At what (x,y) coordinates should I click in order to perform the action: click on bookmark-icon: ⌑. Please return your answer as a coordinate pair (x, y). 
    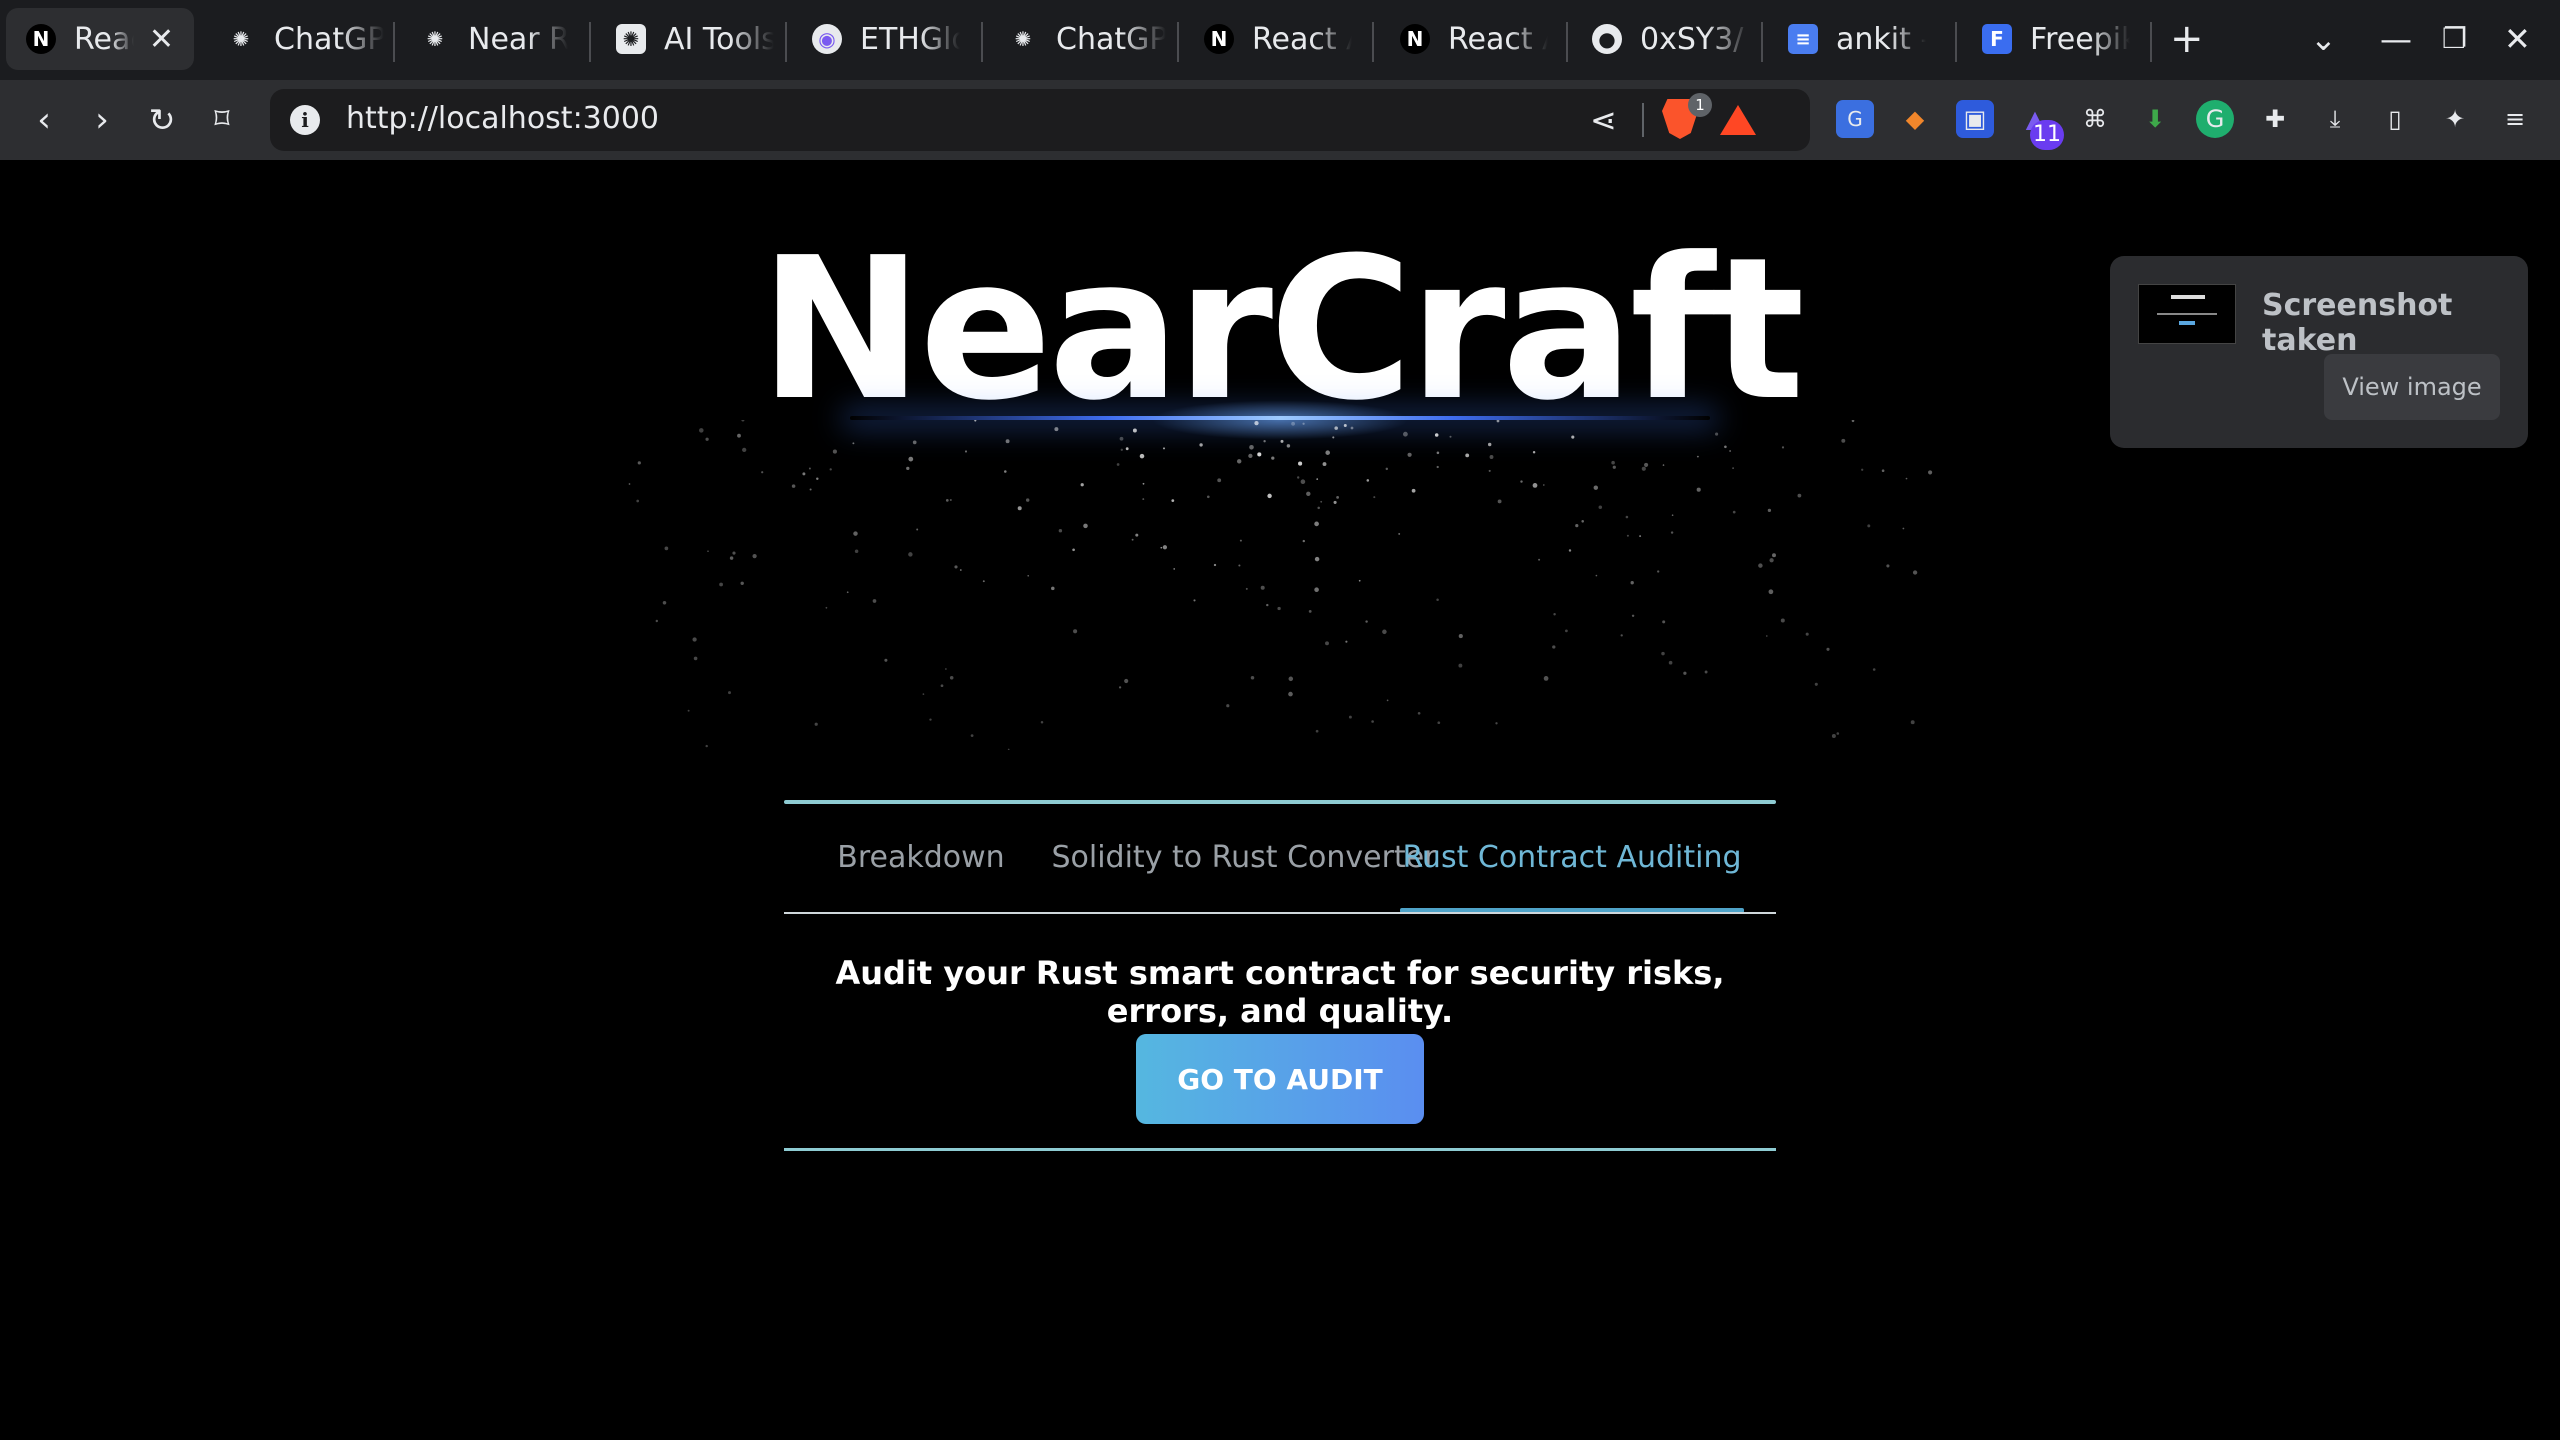
    Looking at the image, I should click on (222, 120).